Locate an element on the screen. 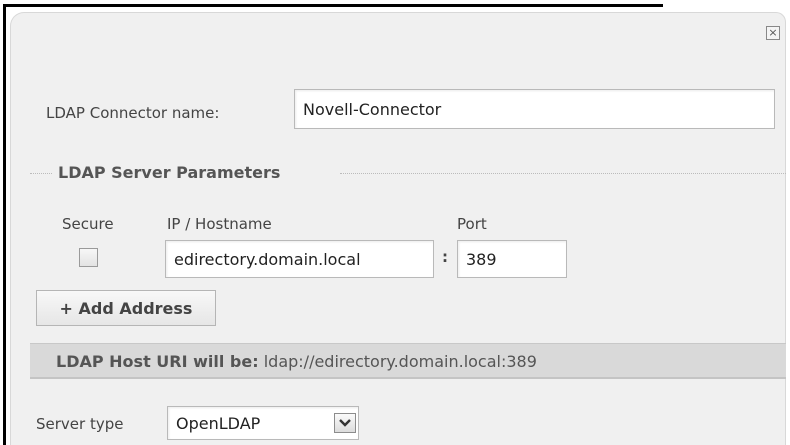  host-uri-label: LDAP Host URI will be: is located at coordinates (157, 361).